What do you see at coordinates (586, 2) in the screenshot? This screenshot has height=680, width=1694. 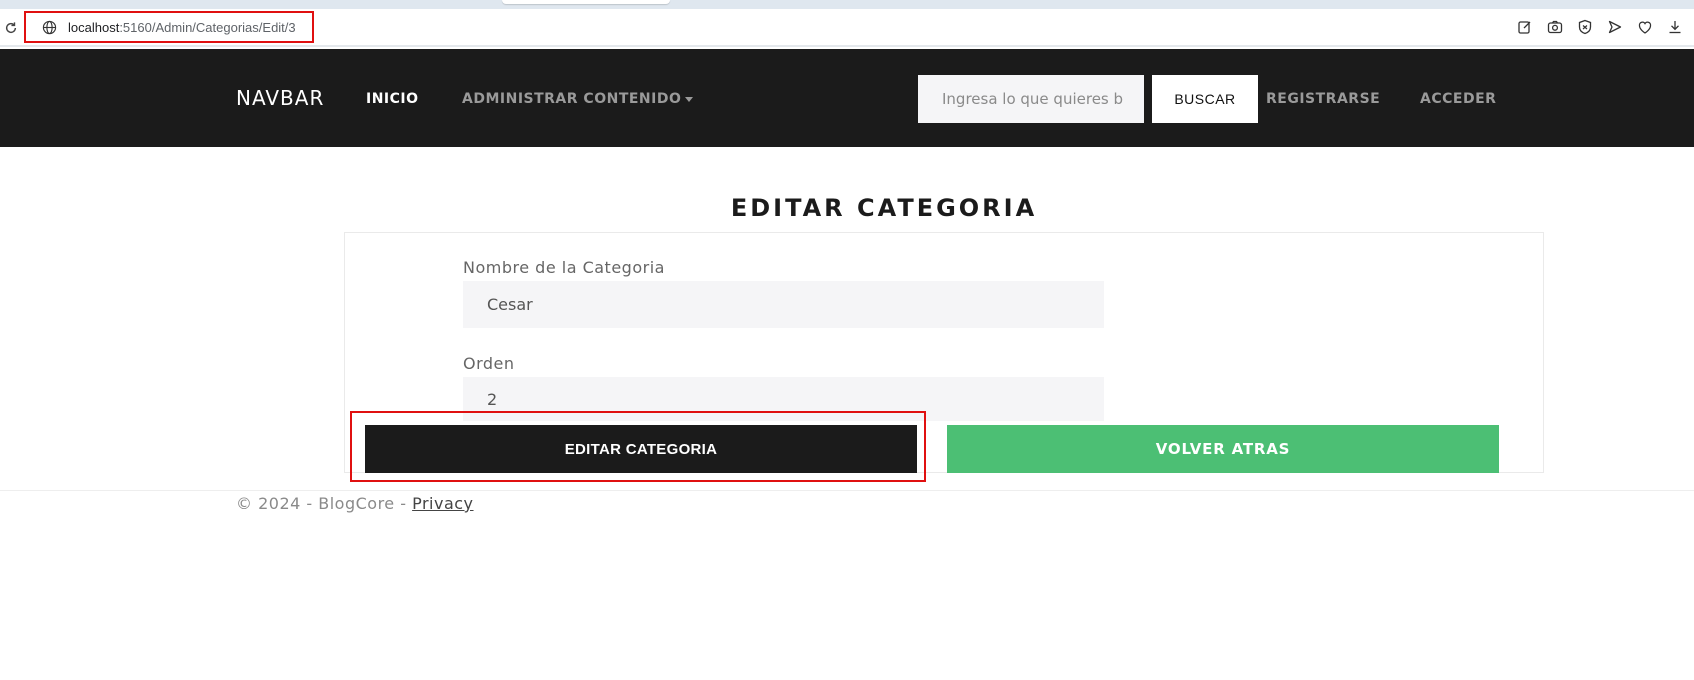 I see `active-browser-tab` at bounding box center [586, 2].